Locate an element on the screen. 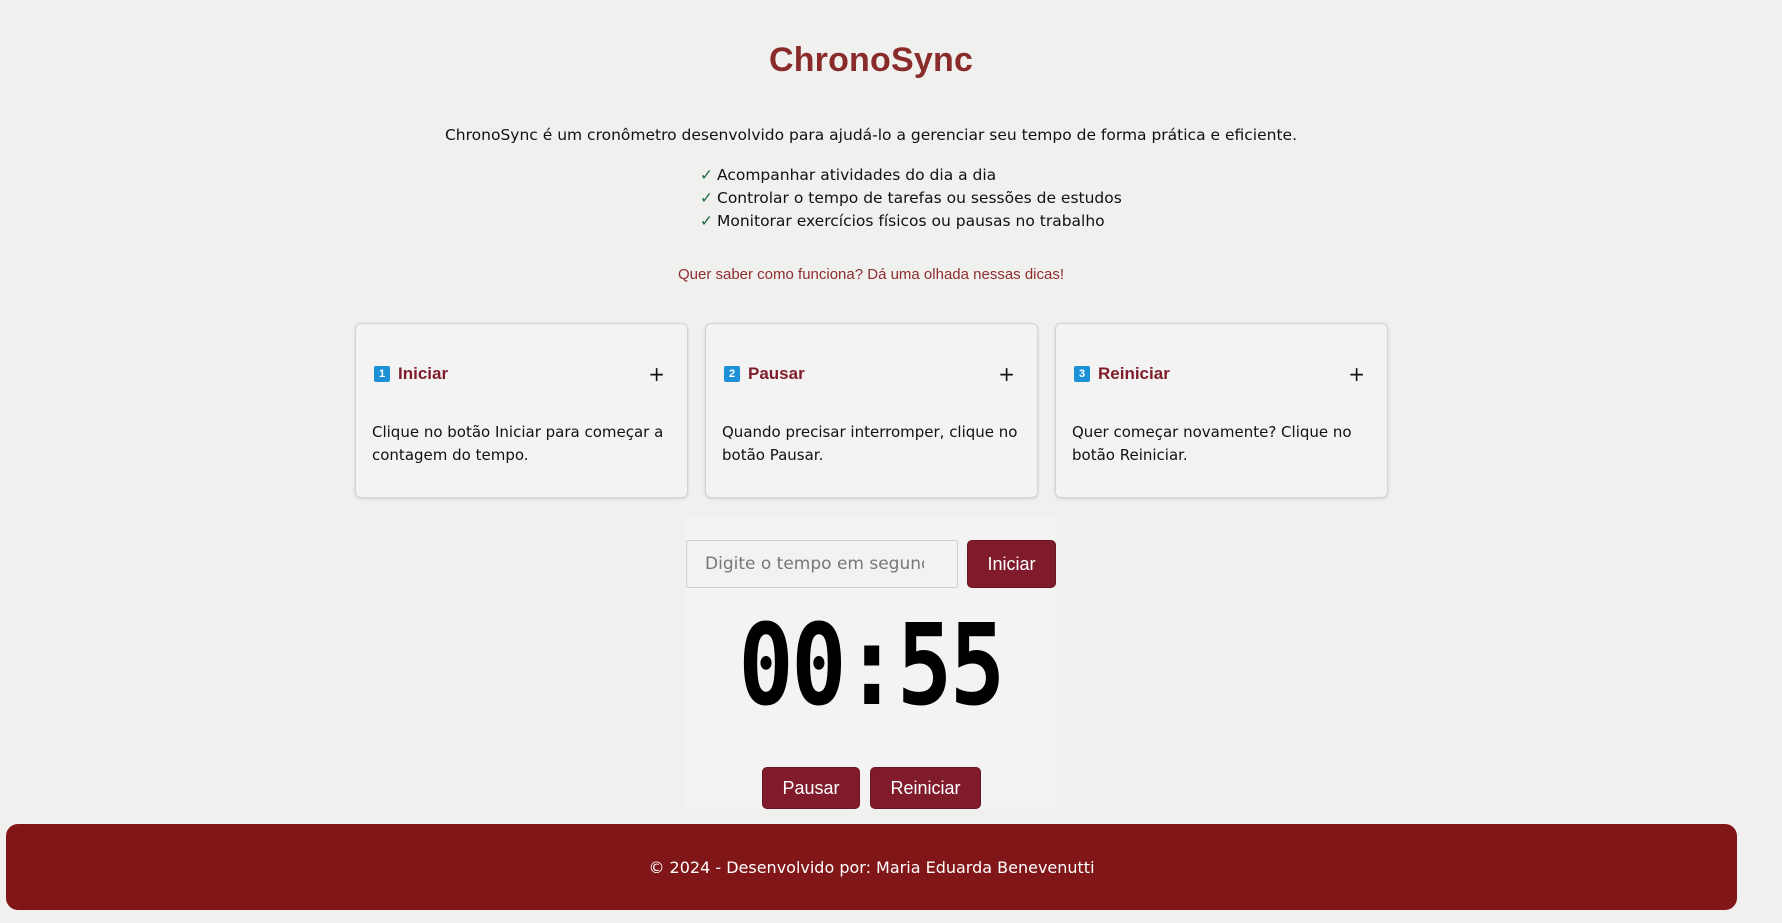 This screenshot has width=1782, height=923. feature-item: ✓ Acompanhar atividades do dia a dia is located at coordinates (911, 175).